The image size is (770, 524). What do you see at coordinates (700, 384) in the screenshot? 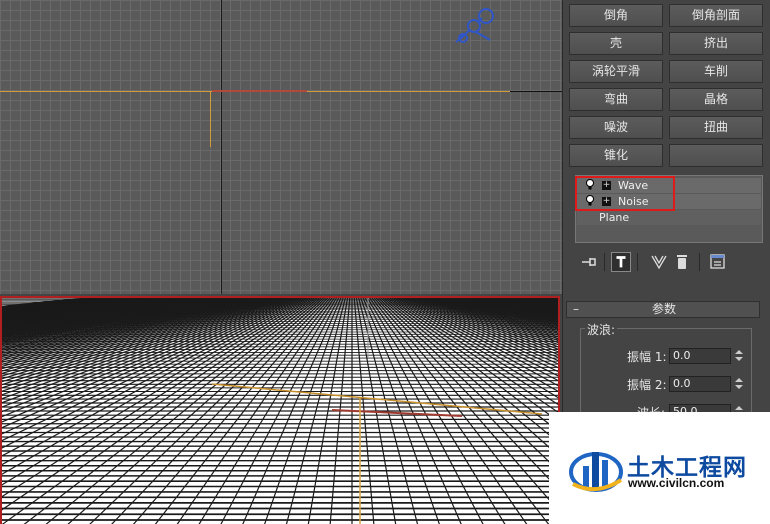
I see `amplitude-2-field: 0.0` at bounding box center [700, 384].